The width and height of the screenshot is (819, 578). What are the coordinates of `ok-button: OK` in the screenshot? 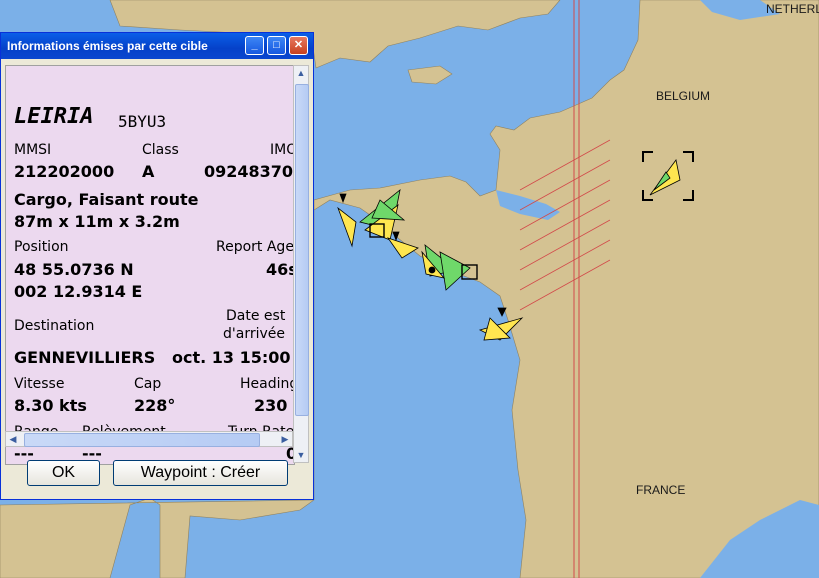 It's located at (63, 473).